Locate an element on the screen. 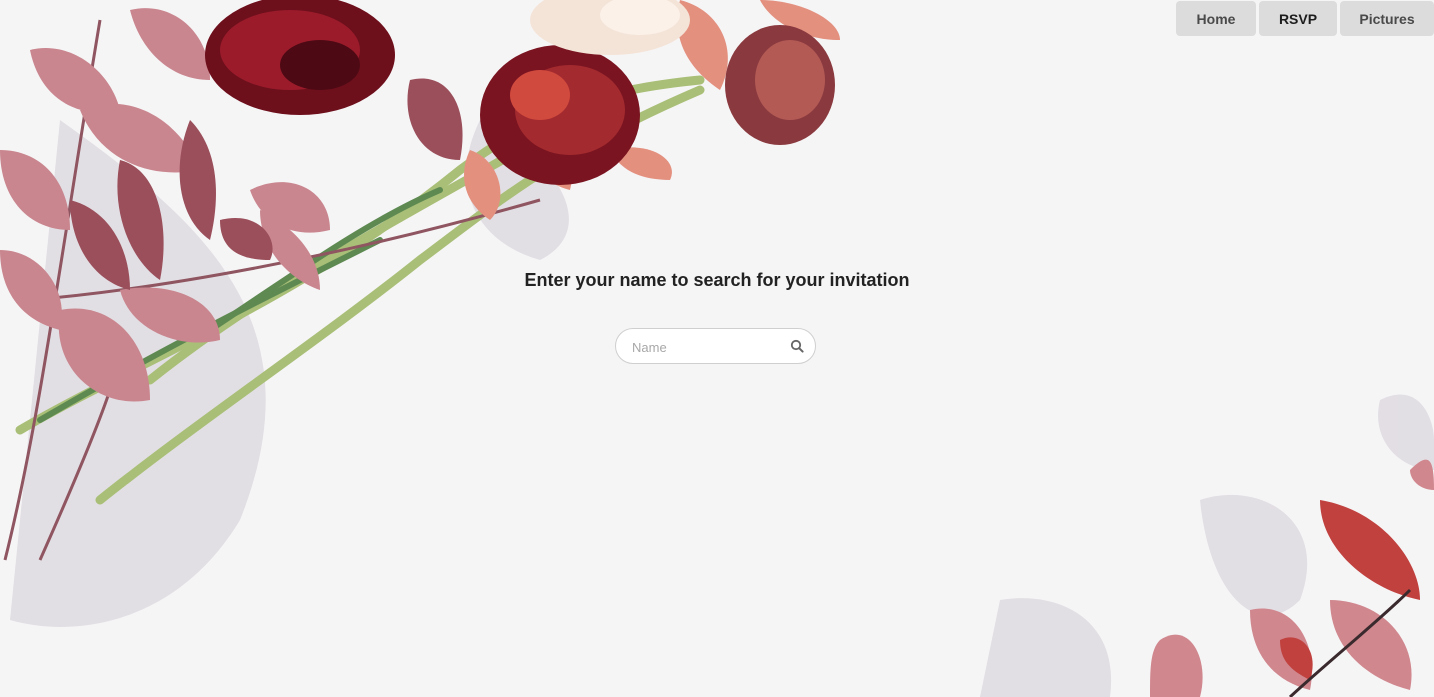 The height and width of the screenshot is (697, 1434). name-search-box is located at coordinates (715, 346).